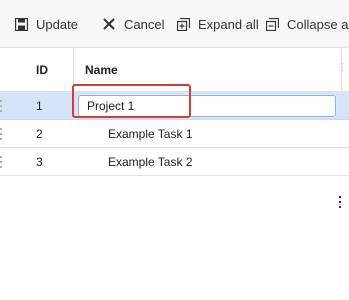 This screenshot has width=349, height=300. I want to click on collapse-all-icon, so click(272, 24).